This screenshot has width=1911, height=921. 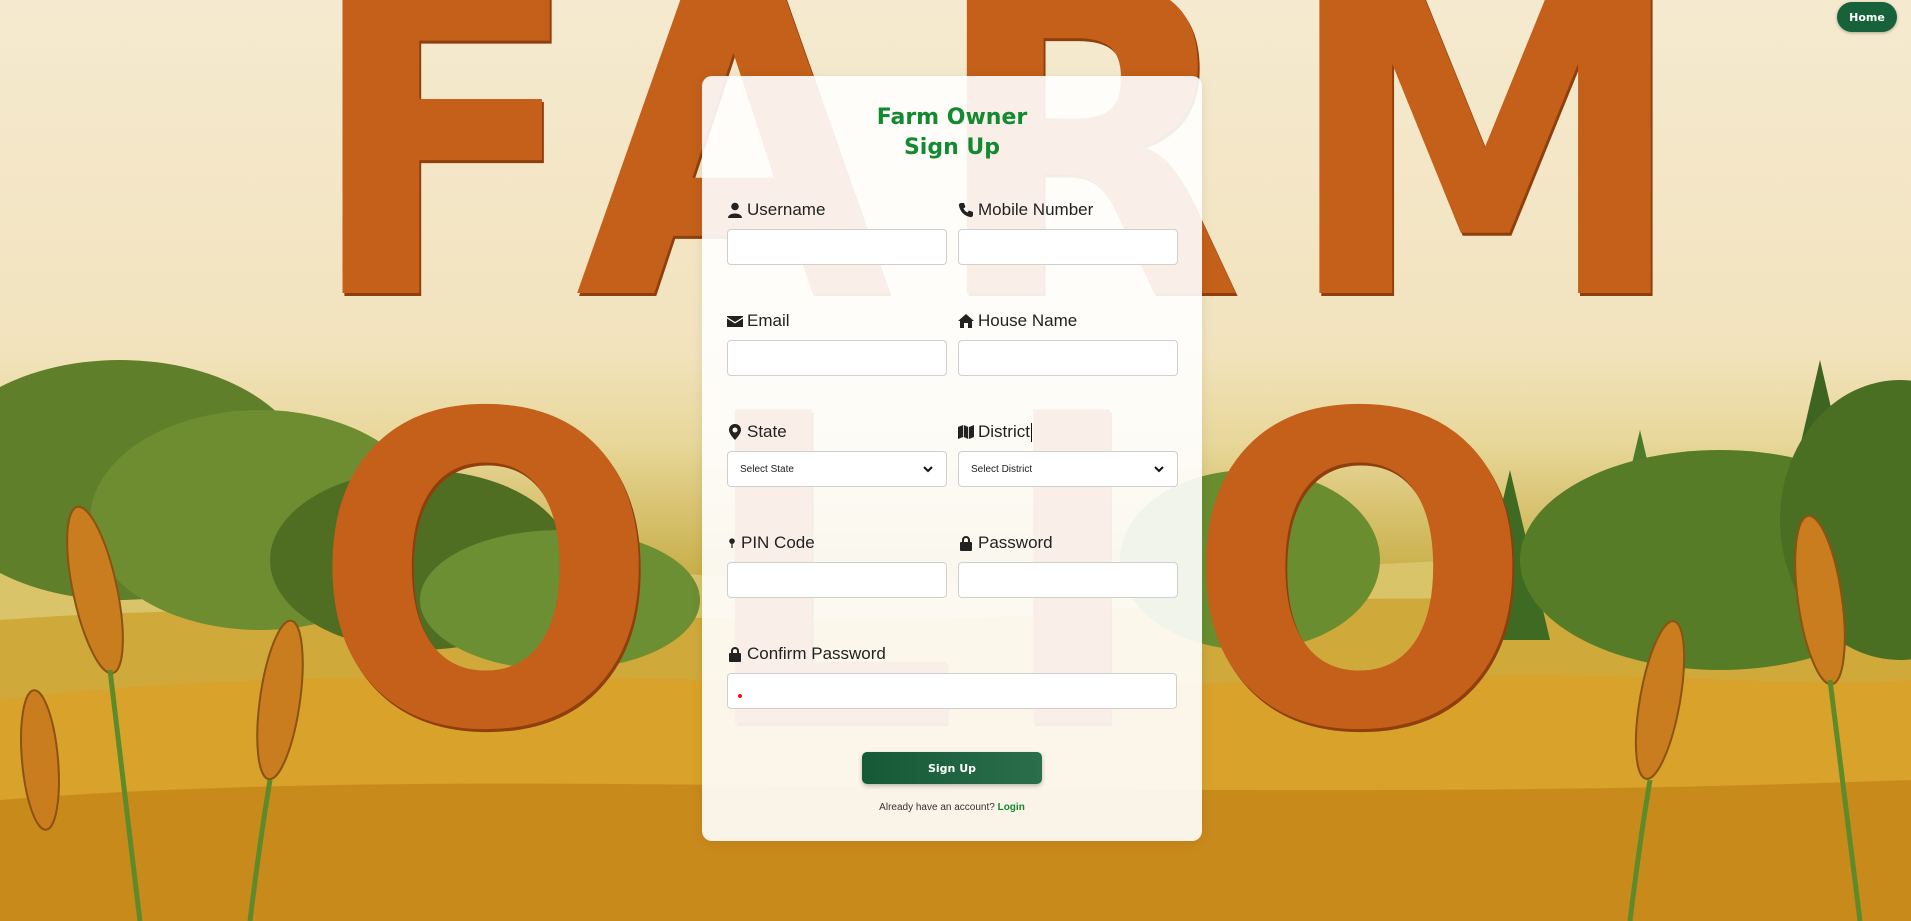 I want to click on login-link: Login, so click(x=1011, y=807).